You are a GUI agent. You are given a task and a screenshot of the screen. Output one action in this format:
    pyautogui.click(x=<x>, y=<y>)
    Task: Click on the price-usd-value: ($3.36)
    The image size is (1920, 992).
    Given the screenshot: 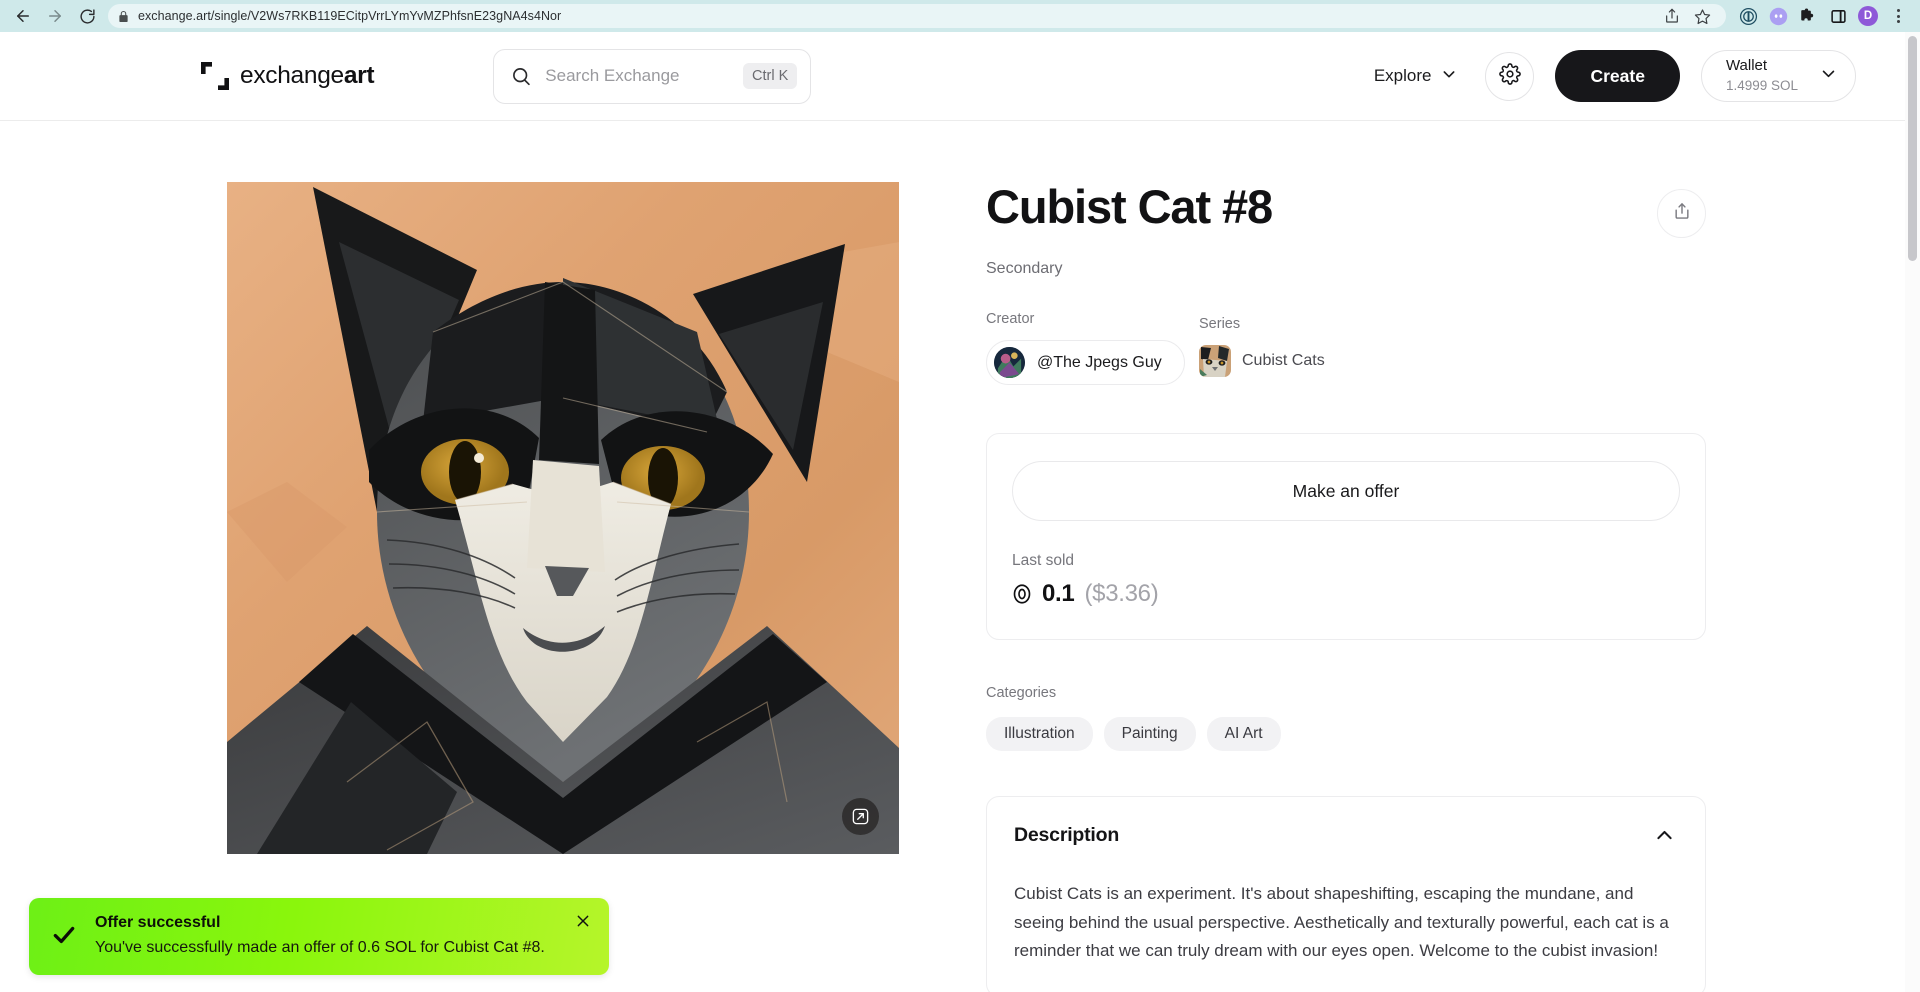 What is the action you would take?
    pyautogui.click(x=1121, y=593)
    